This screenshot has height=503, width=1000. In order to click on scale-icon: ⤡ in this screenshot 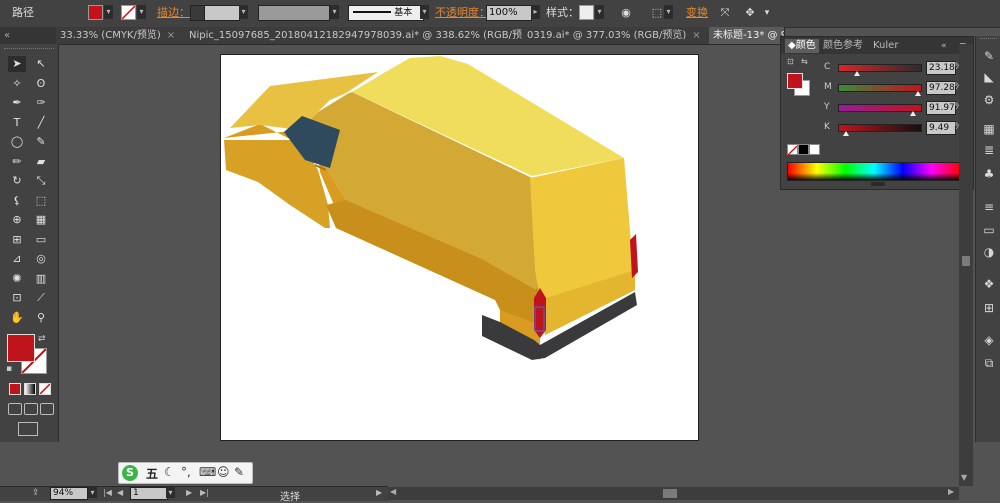, I will do `click(41, 181)`.